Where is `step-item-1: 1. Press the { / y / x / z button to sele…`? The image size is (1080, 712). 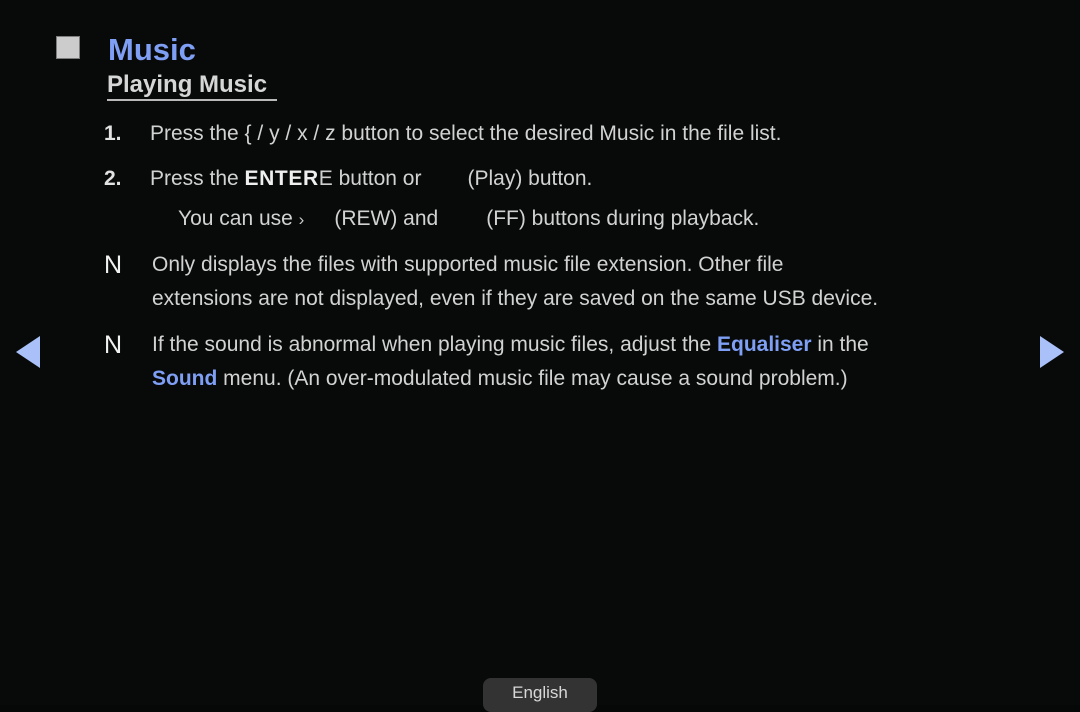
step-item-1: 1. Press the { / y / x / z button to sele… is located at coordinates (574, 134).